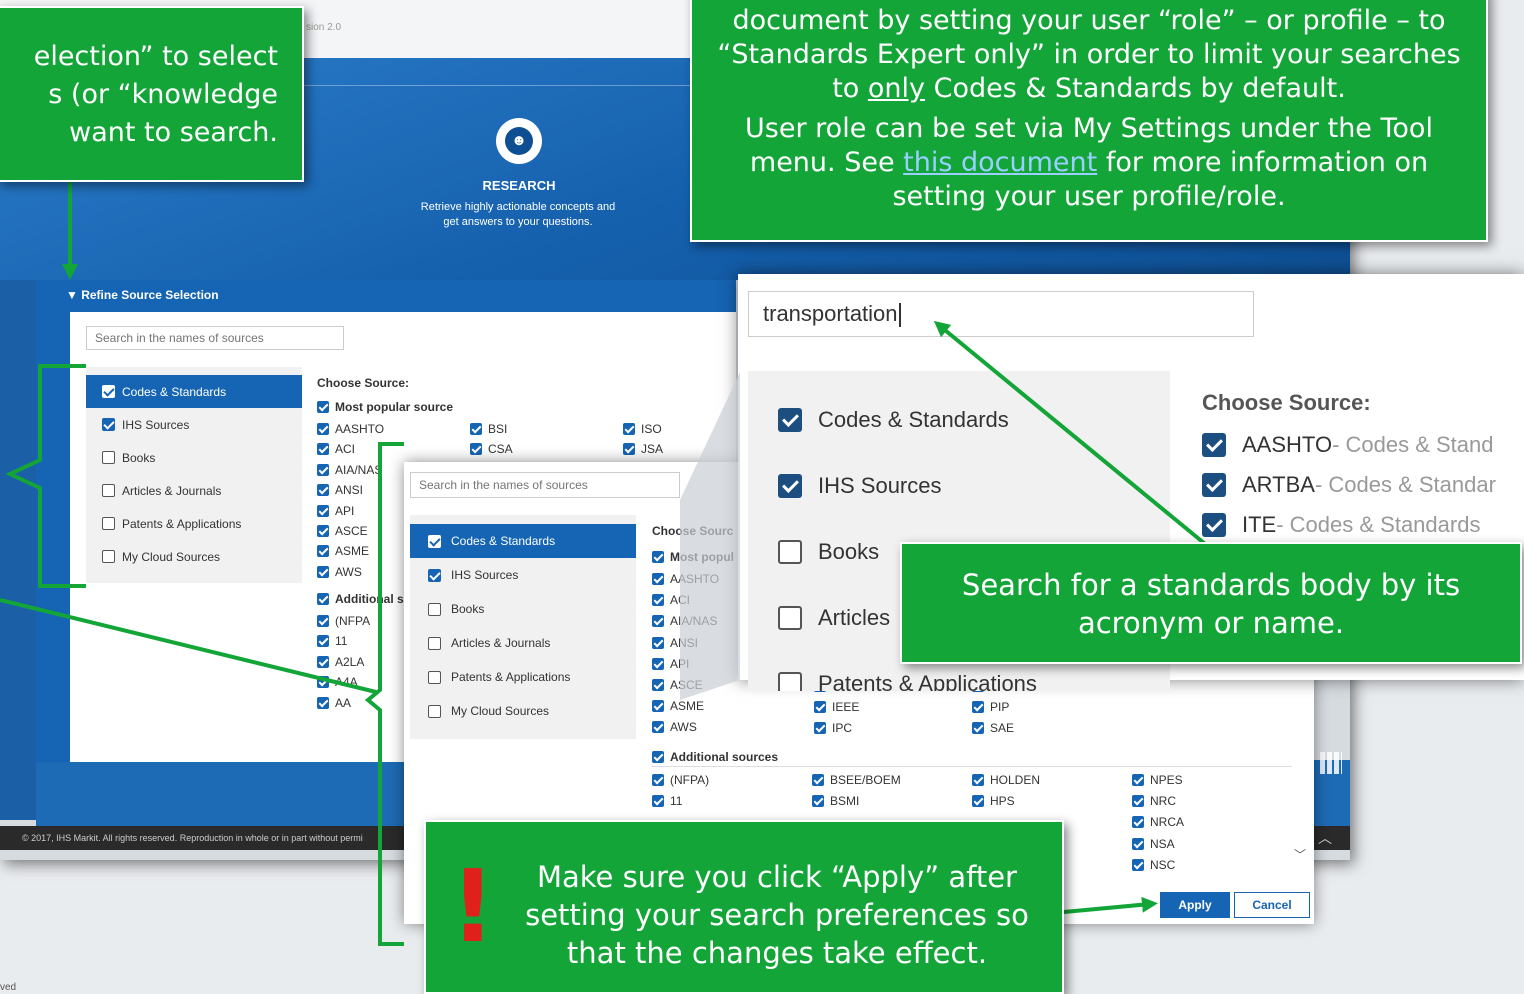 Image resolution: width=1524 pixels, height=994 pixels. What do you see at coordinates (1325, 838) in the screenshot?
I see `chevron-up-icon: ︿` at bounding box center [1325, 838].